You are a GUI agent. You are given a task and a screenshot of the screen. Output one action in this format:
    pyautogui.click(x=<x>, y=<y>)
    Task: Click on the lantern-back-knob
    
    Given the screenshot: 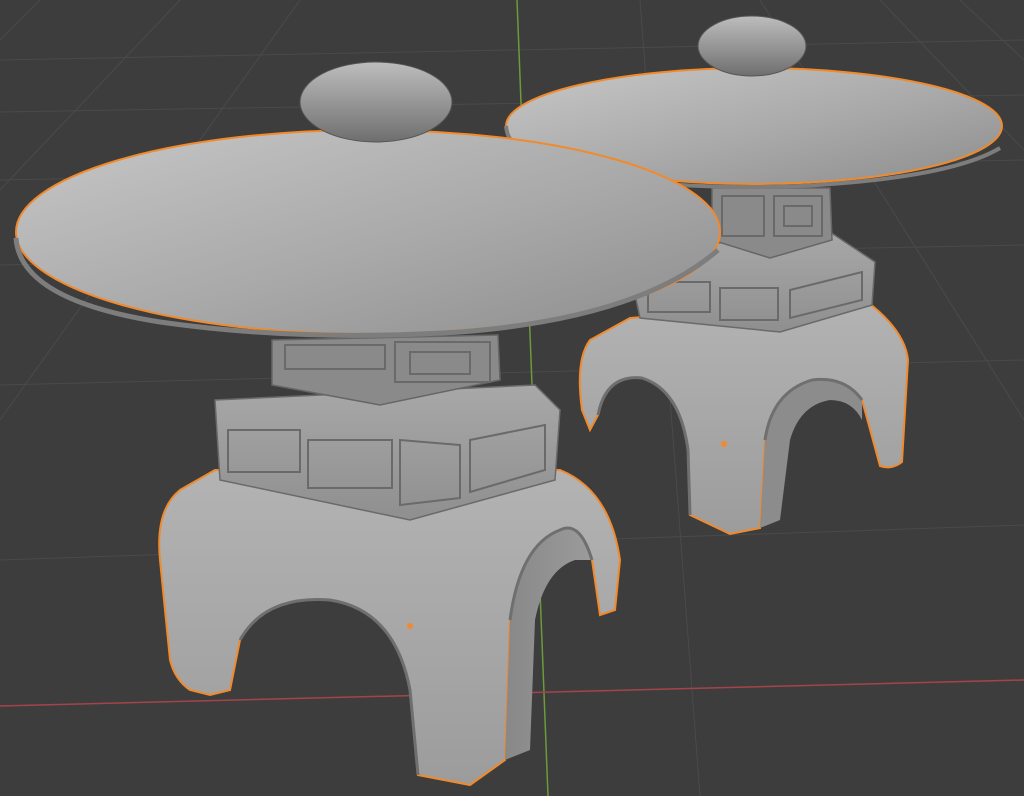 What is the action you would take?
    pyautogui.click(x=752, y=46)
    